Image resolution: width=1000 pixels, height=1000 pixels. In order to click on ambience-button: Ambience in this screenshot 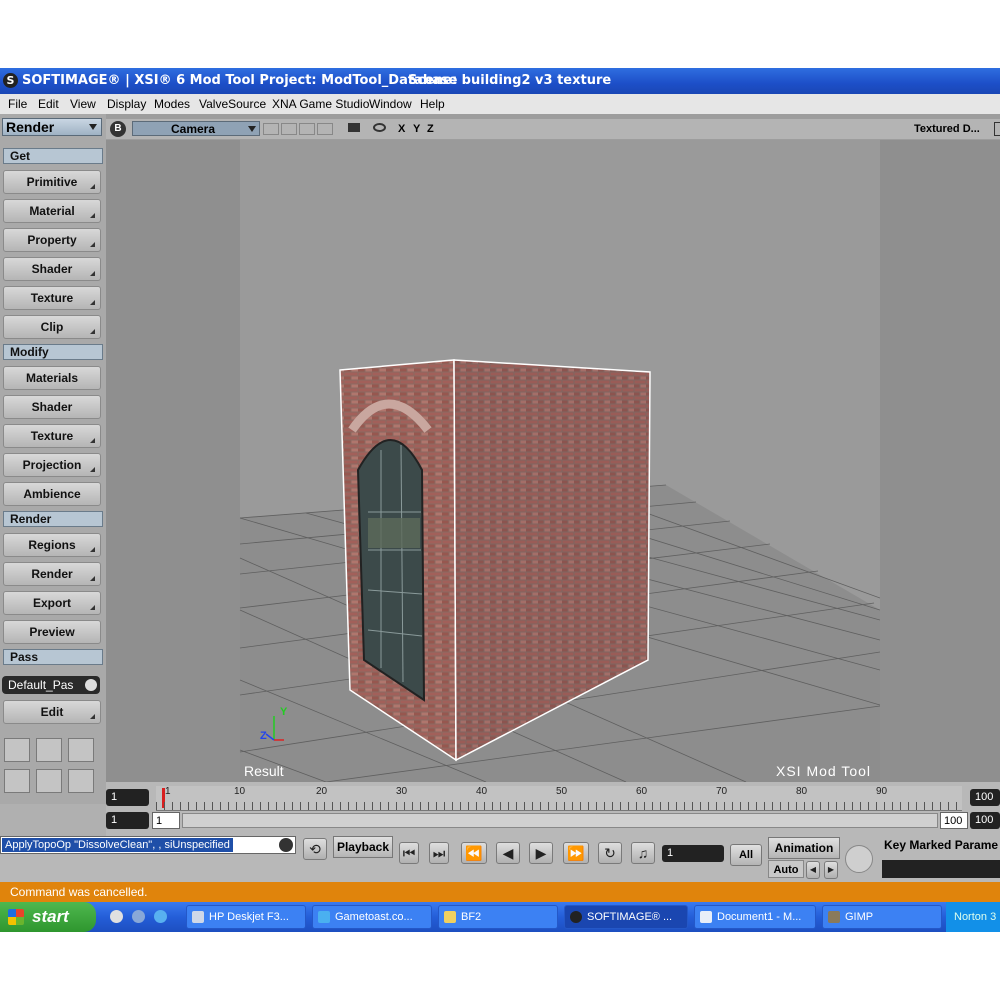, I will do `click(52, 494)`.